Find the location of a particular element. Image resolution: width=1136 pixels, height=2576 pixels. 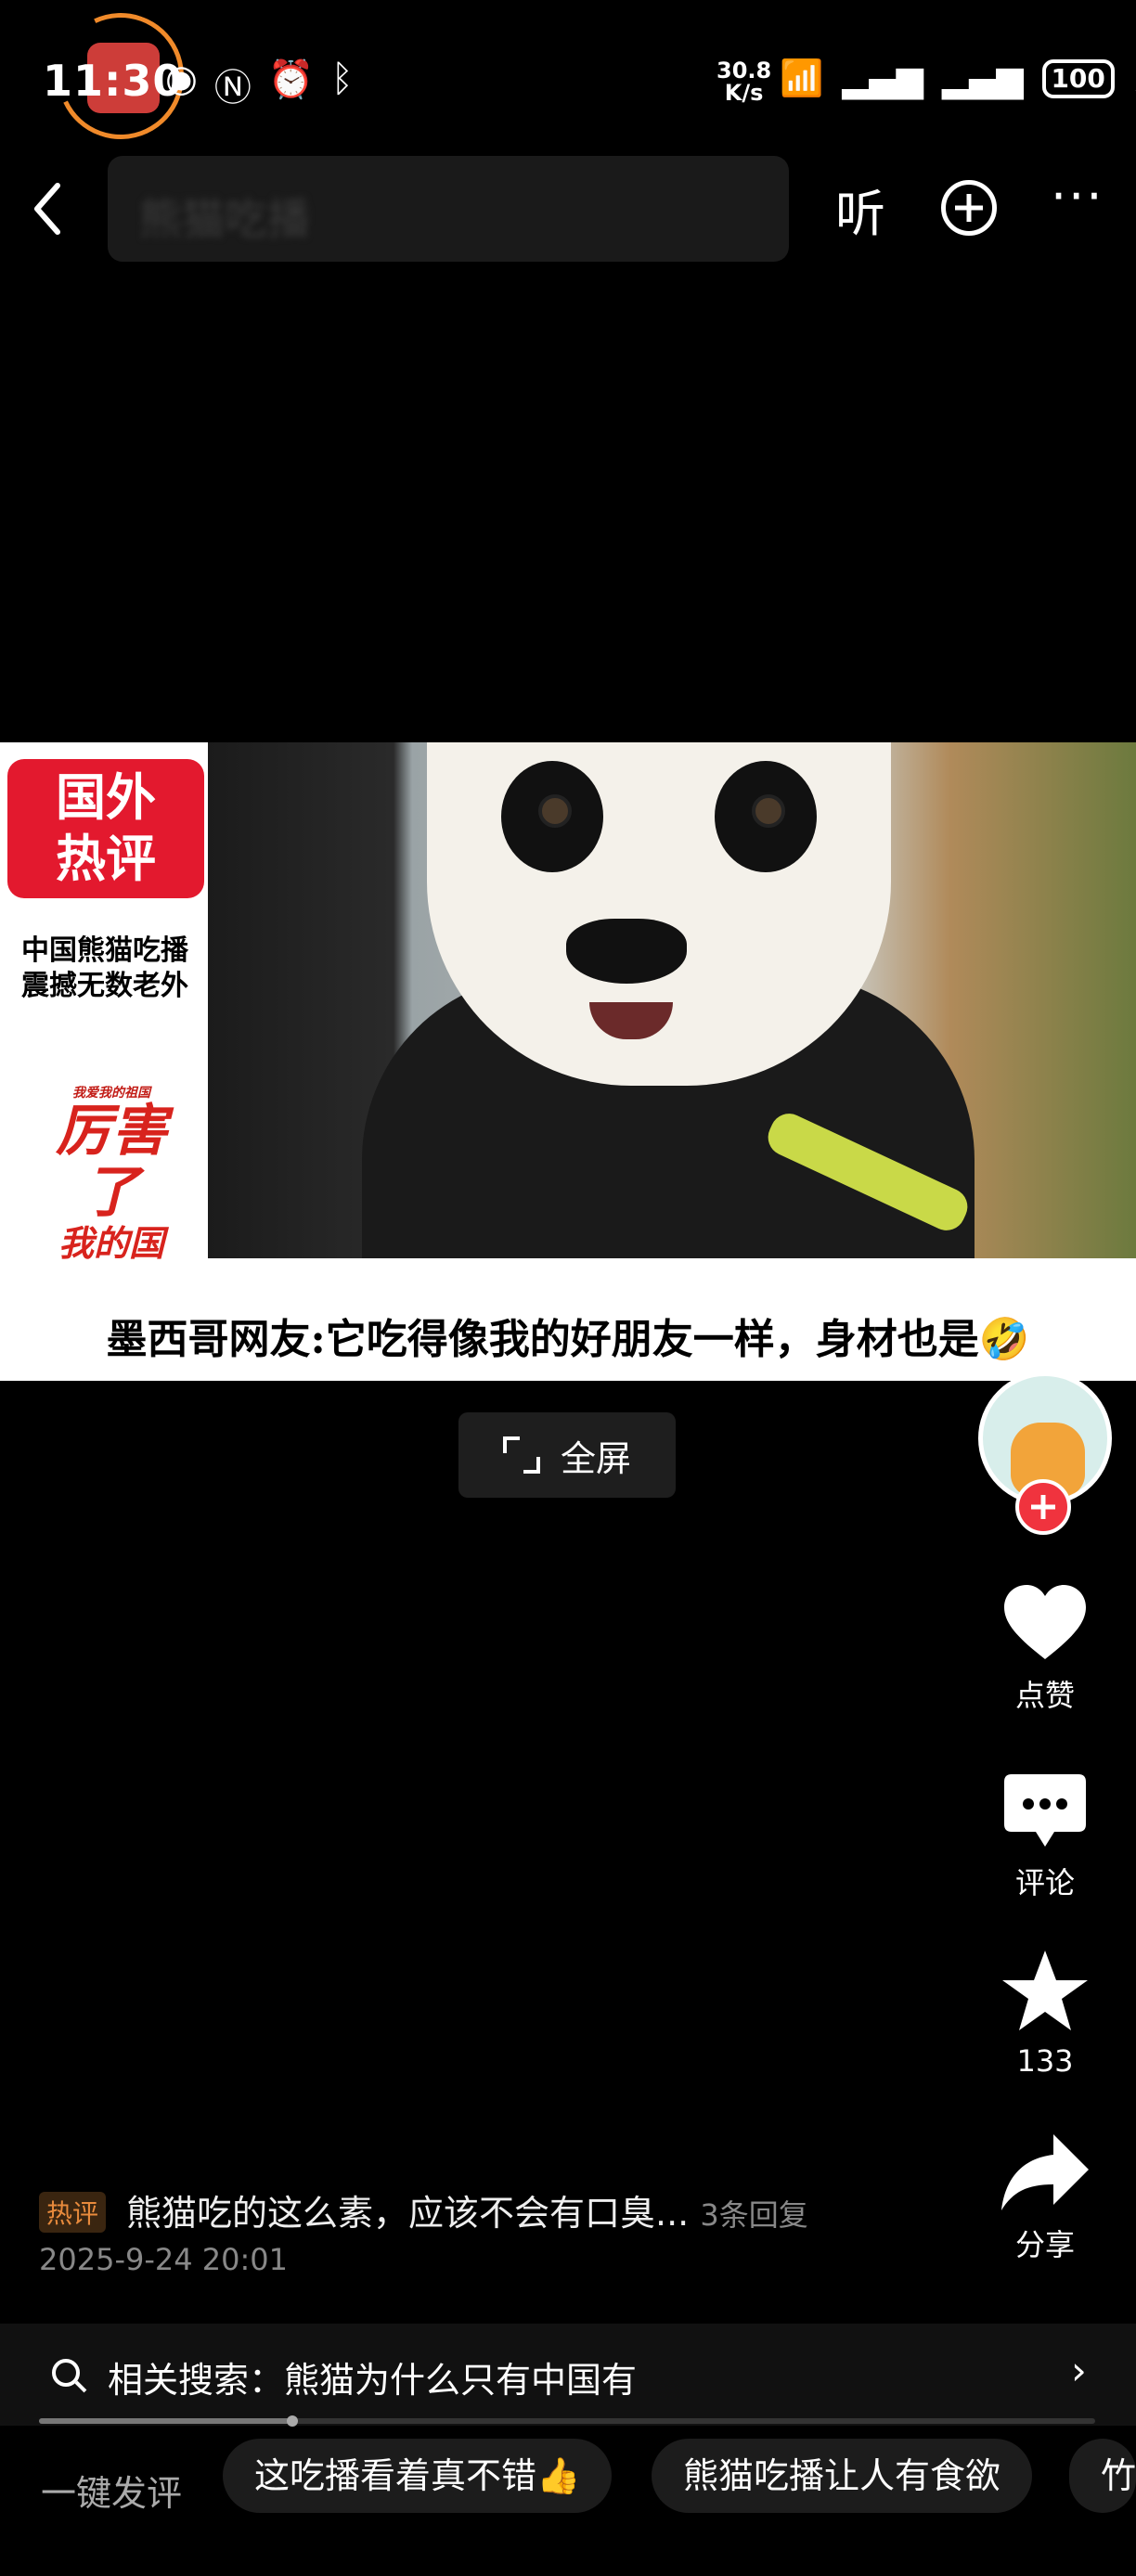

share-button: 分享 is located at coordinates (1045, 2198).